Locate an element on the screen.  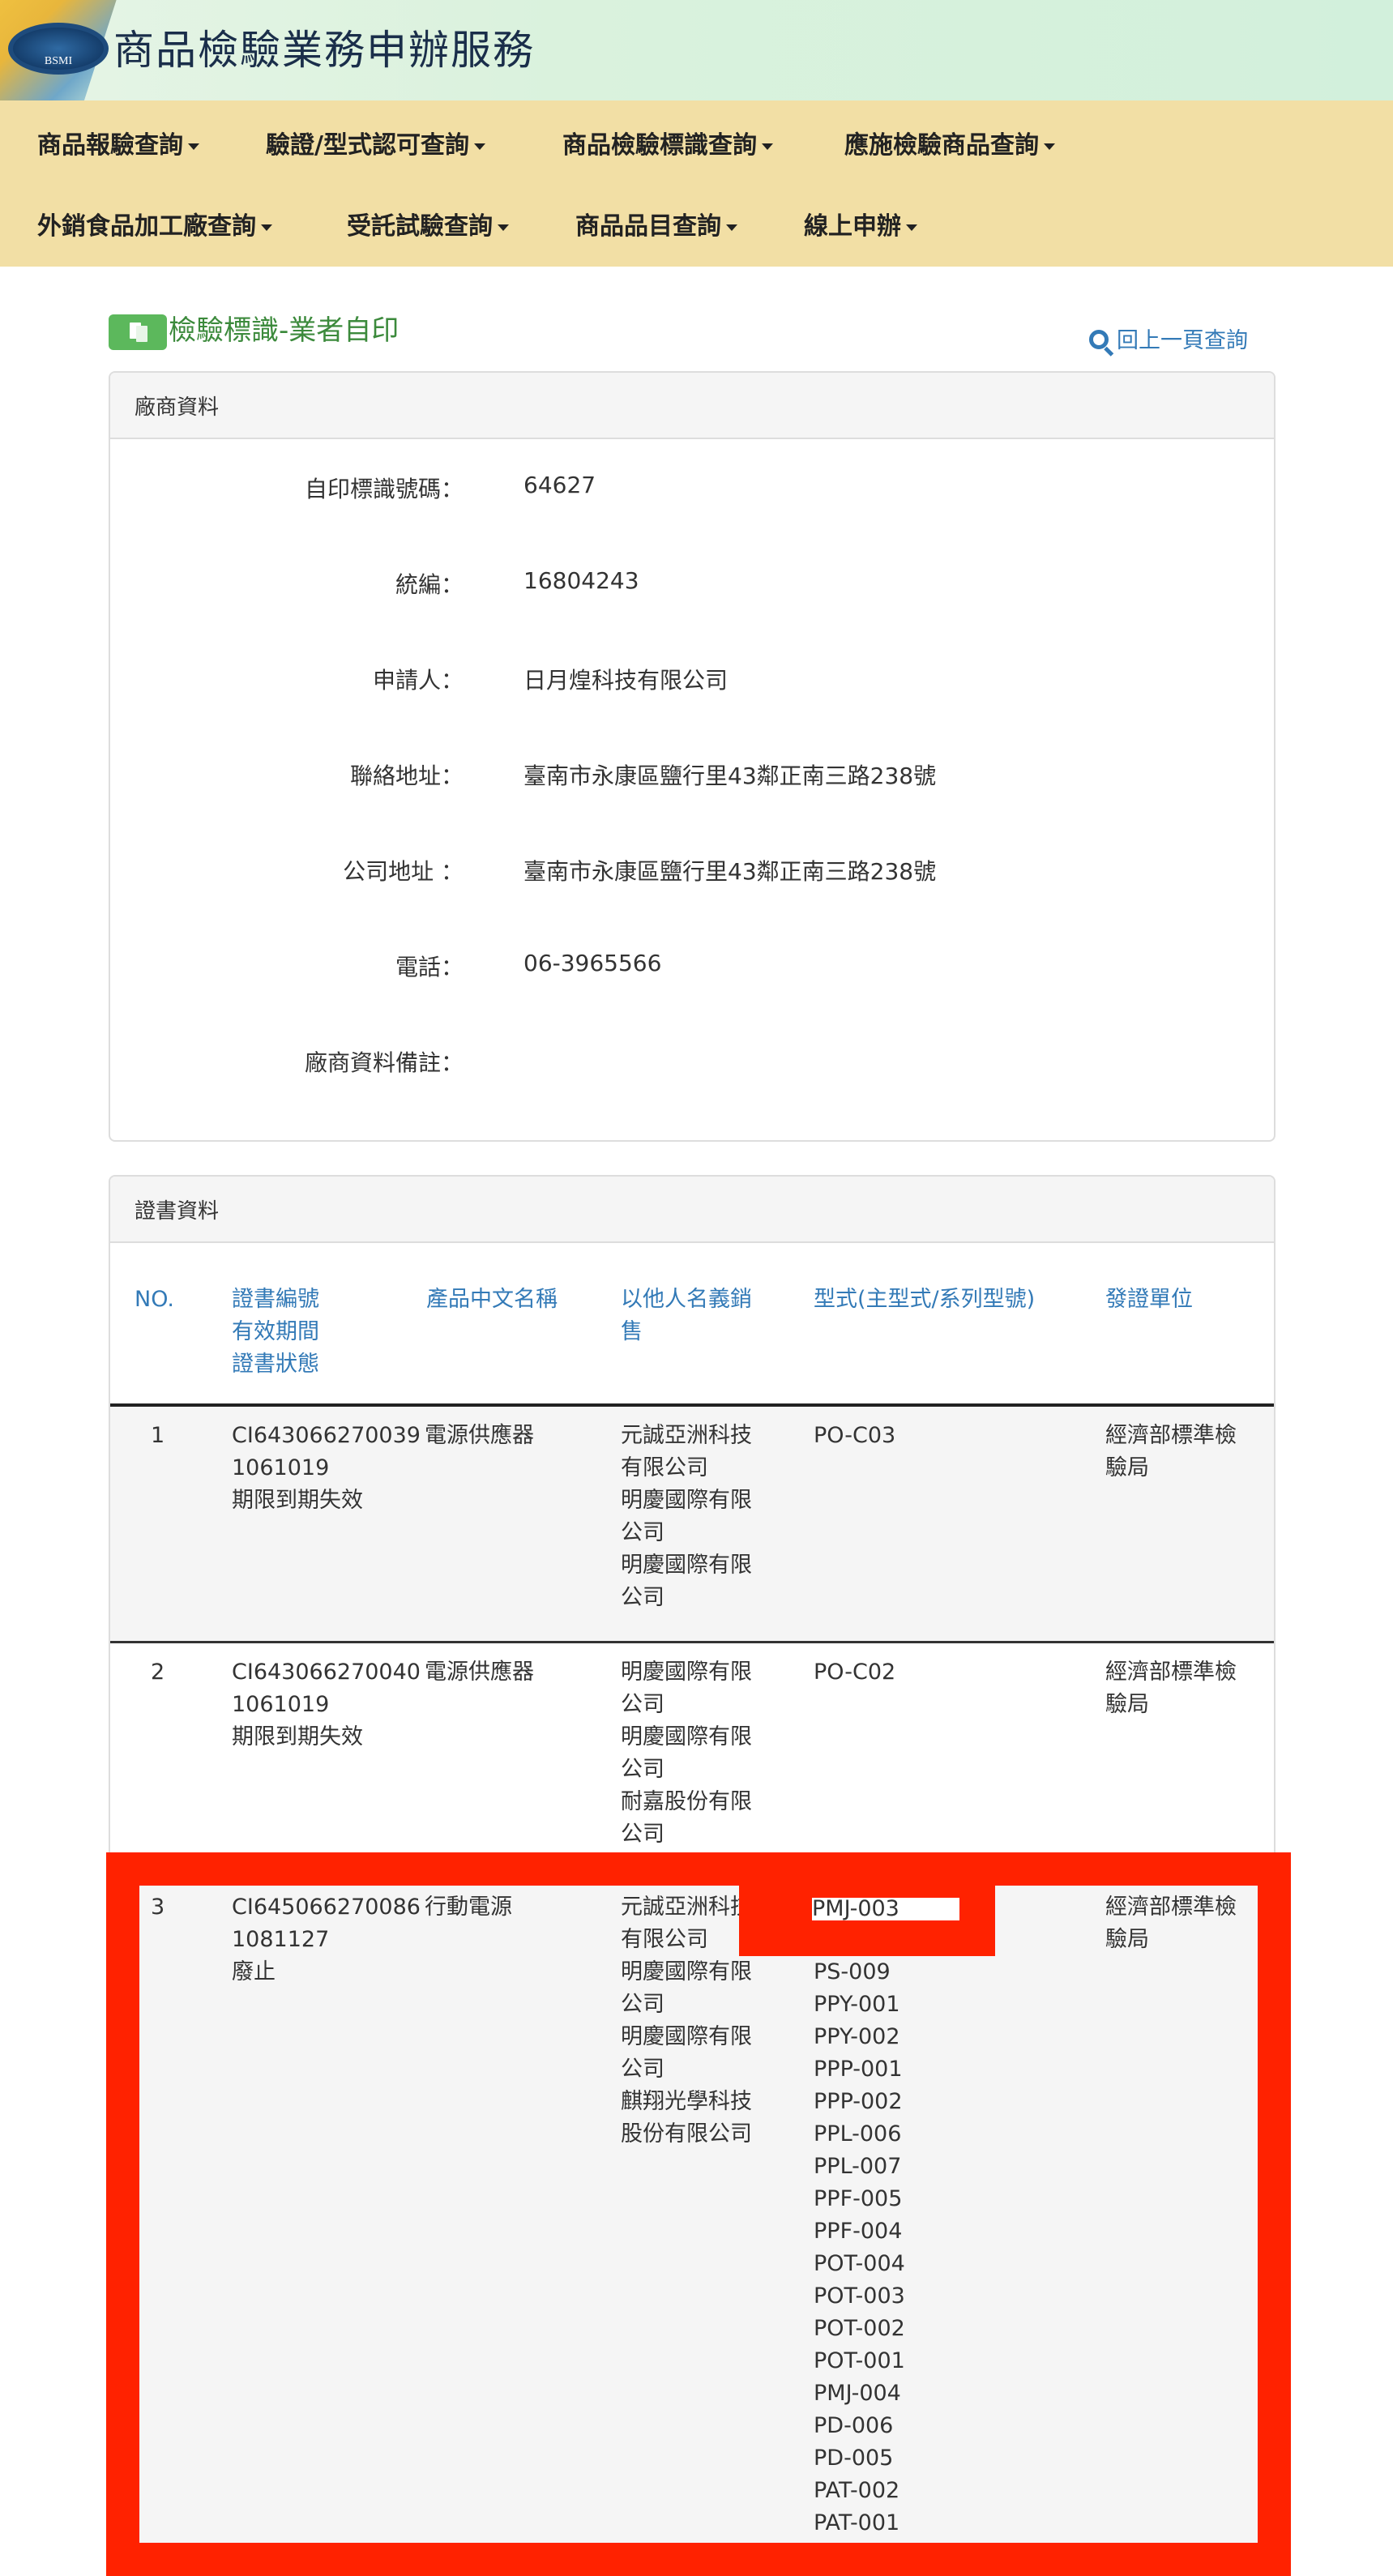
field-row-phone: 電話： 06-3965566 is located at coordinates (692, 966).